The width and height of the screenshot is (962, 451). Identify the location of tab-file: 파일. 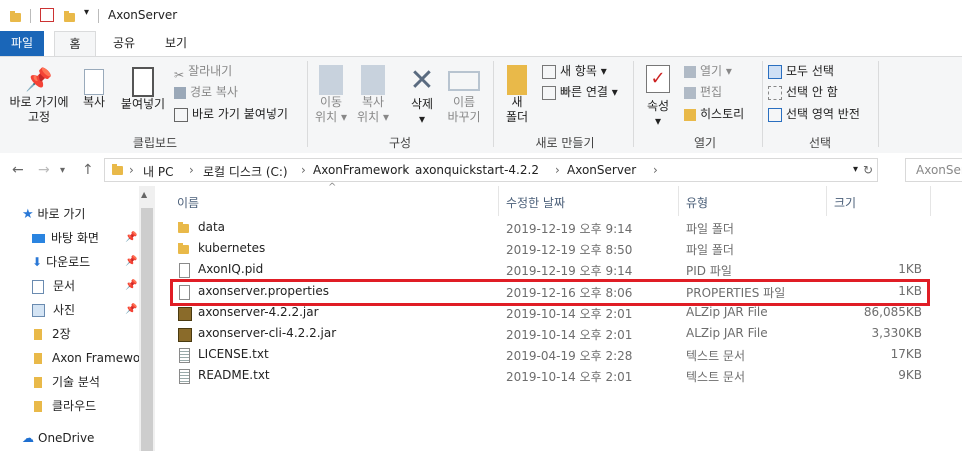
(22, 43).